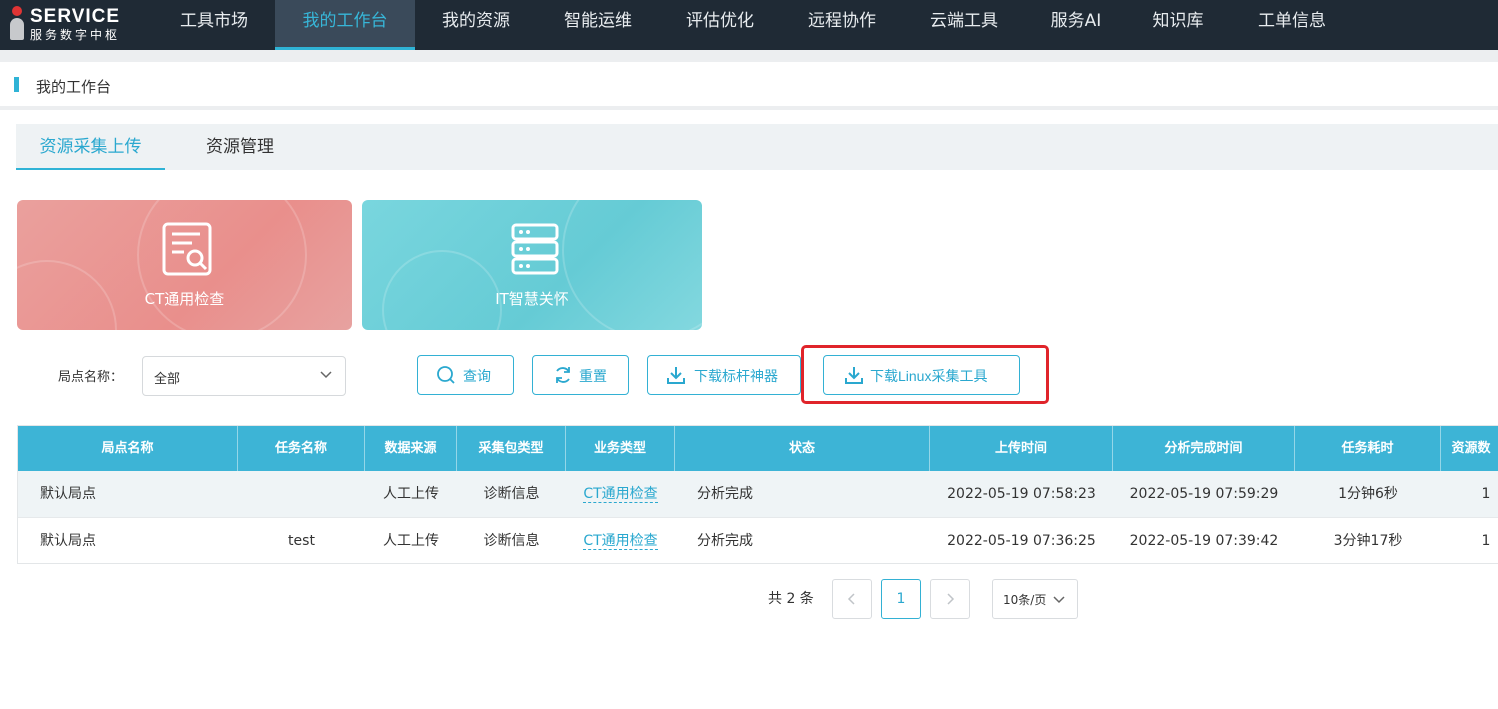  I want to click on download-benchmark-tool-label: 下载标杆神器, so click(736, 376).